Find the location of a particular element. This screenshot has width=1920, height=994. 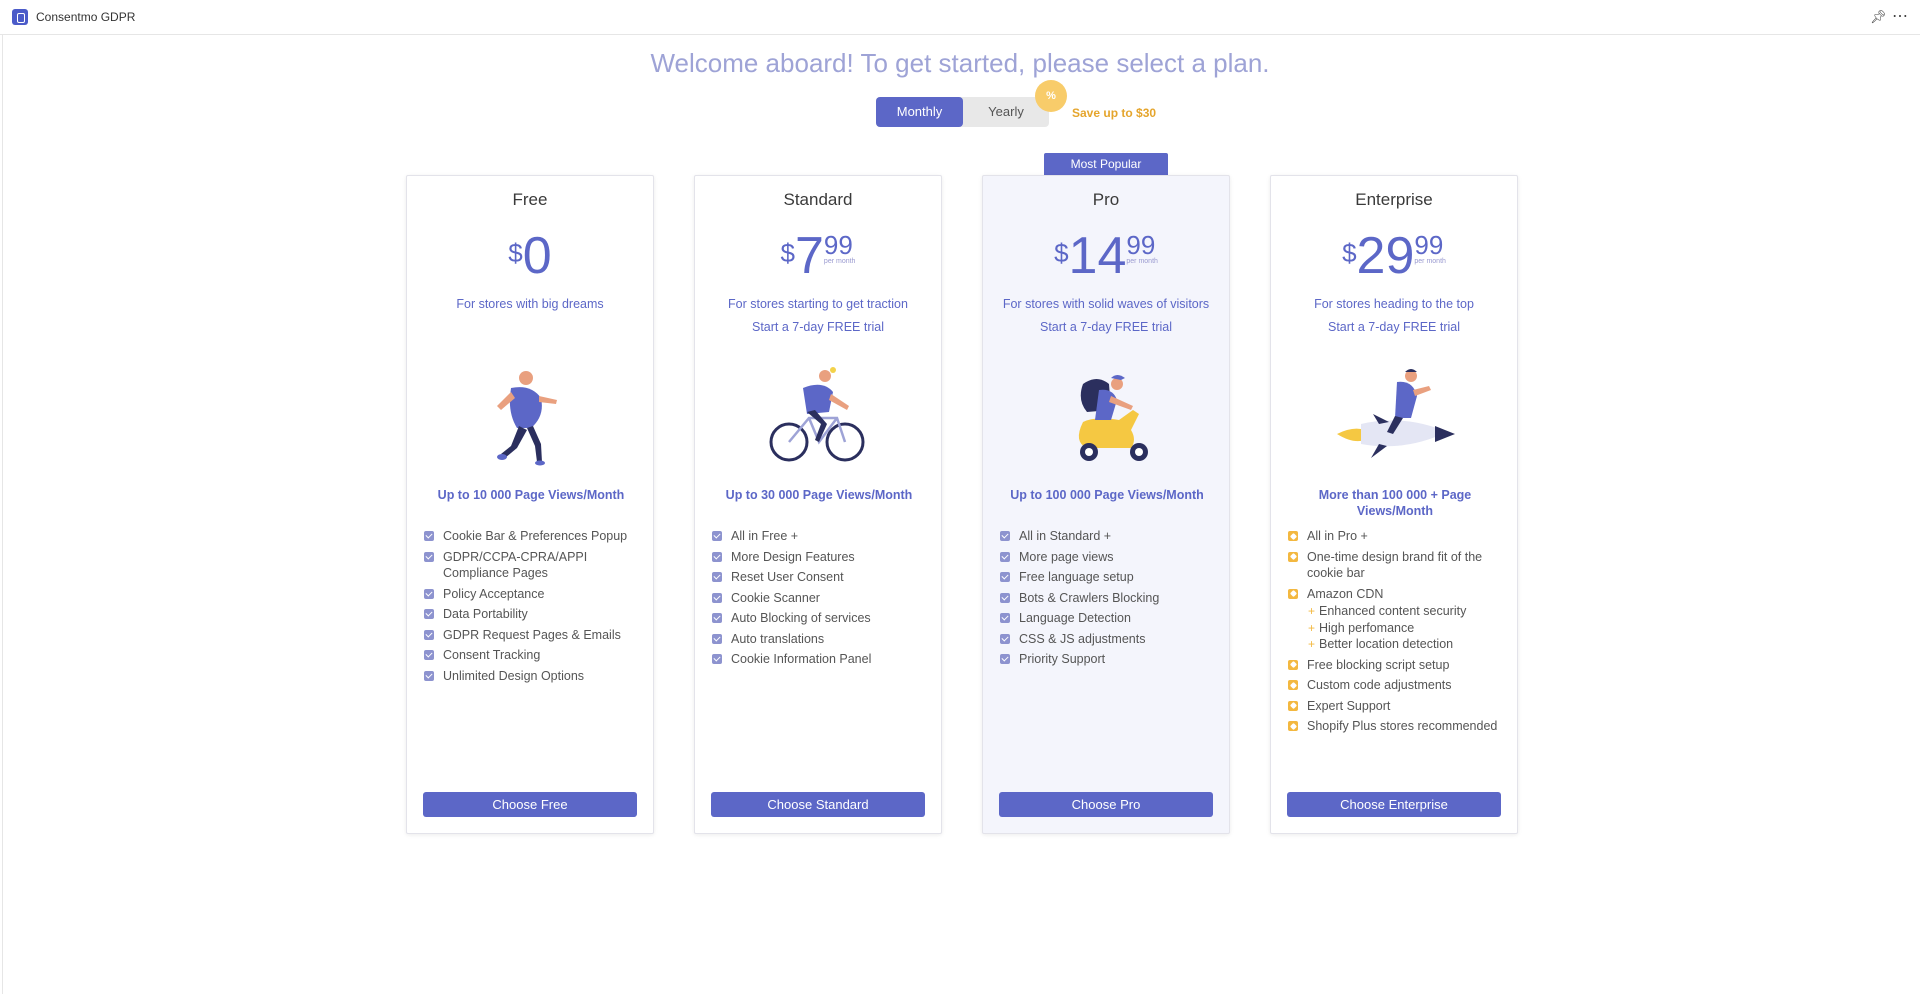

rocket-illustration is located at coordinates (1396, 413).